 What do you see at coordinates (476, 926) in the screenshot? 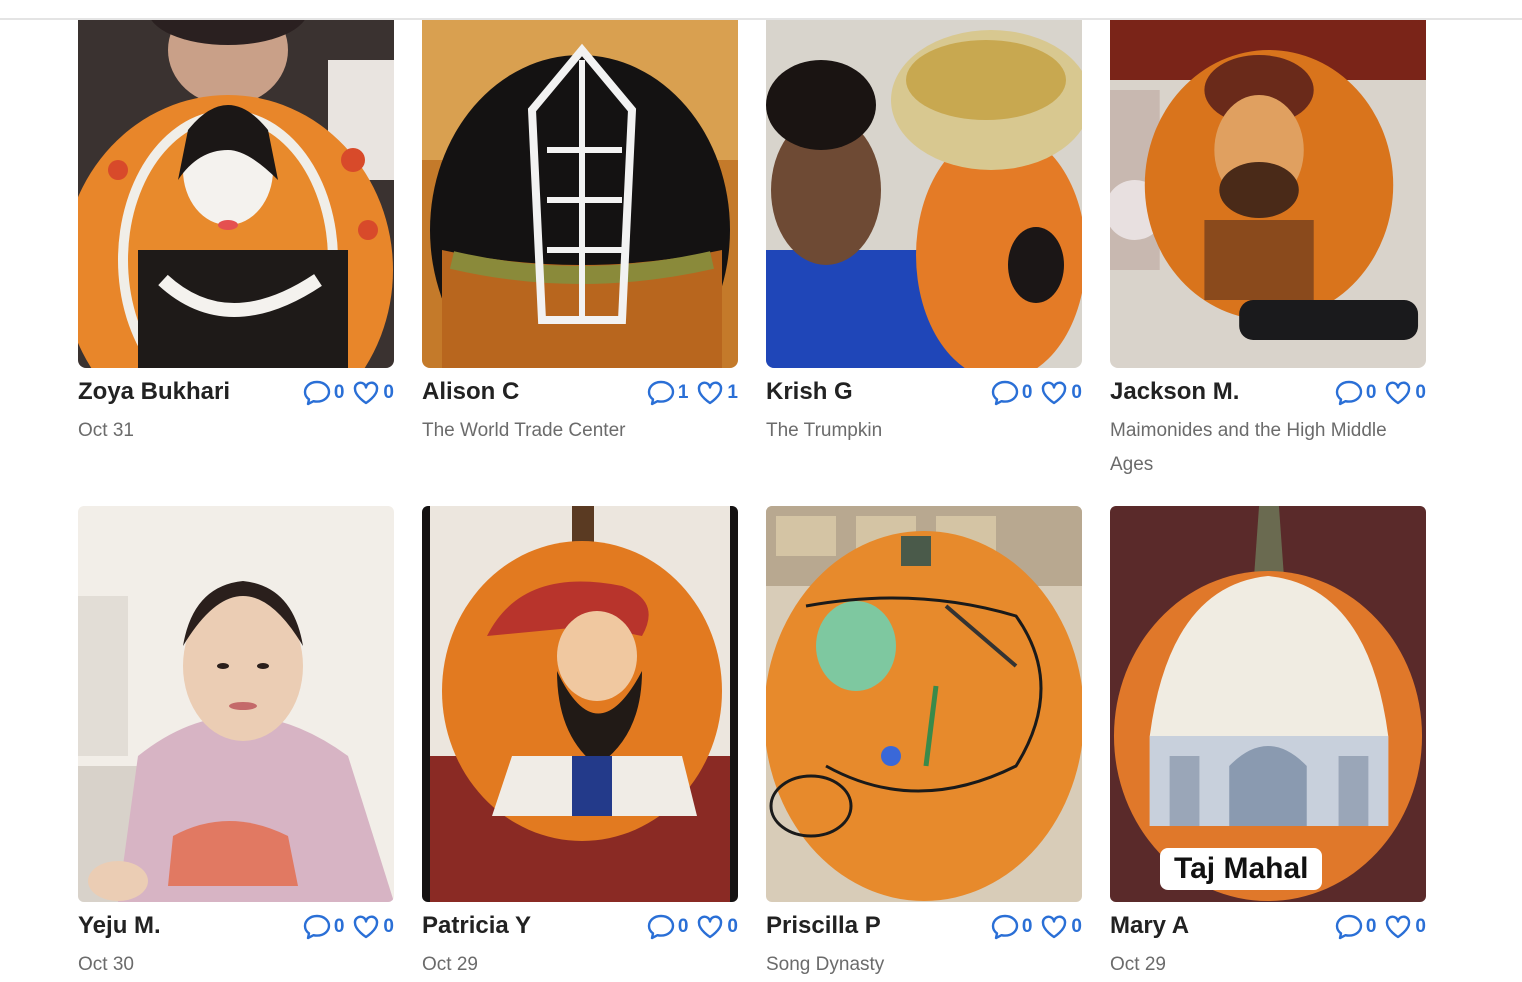
I see `author-name: Patricia Y` at bounding box center [476, 926].